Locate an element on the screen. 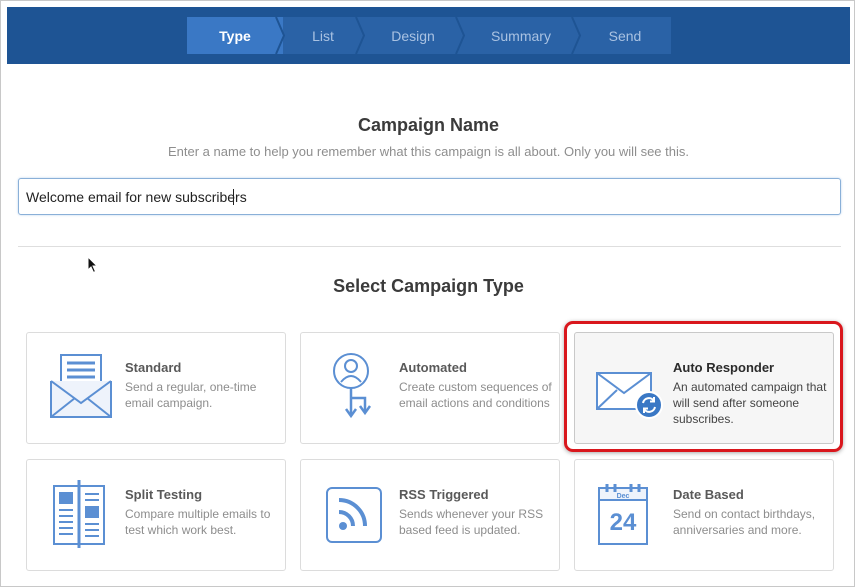  step-summary: Summary is located at coordinates (522, 35).